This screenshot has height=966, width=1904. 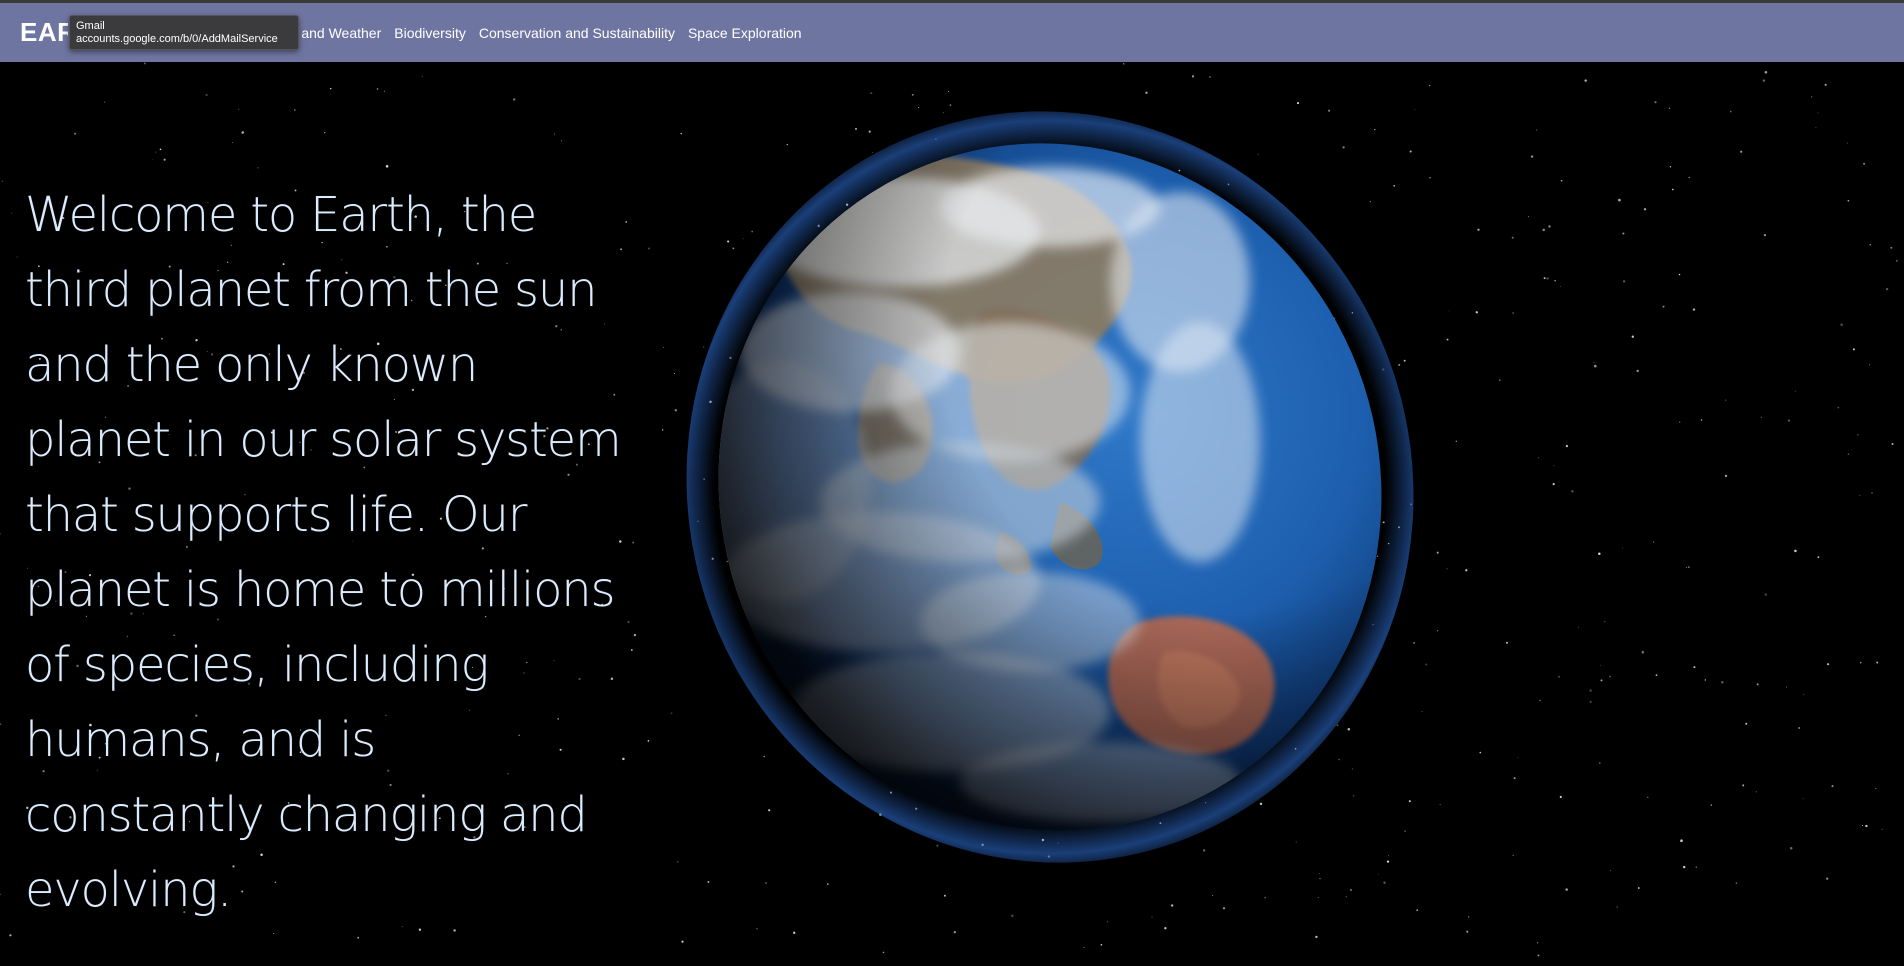 What do you see at coordinates (745, 33) in the screenshot?
I see `nav-link-space-exploration: Space Exploration` at bounding box center [745, 33].